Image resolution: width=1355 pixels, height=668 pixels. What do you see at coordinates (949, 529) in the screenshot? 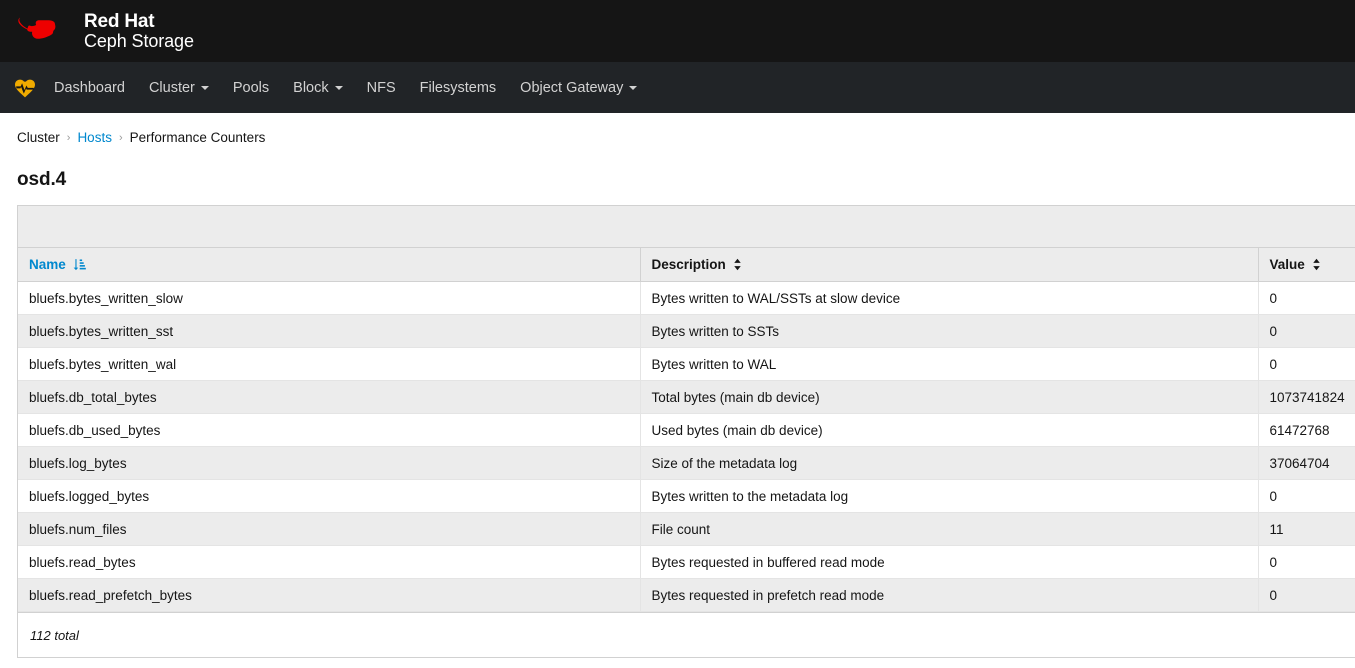
I see `cell-description: File count` at bounding box center [949, 529].